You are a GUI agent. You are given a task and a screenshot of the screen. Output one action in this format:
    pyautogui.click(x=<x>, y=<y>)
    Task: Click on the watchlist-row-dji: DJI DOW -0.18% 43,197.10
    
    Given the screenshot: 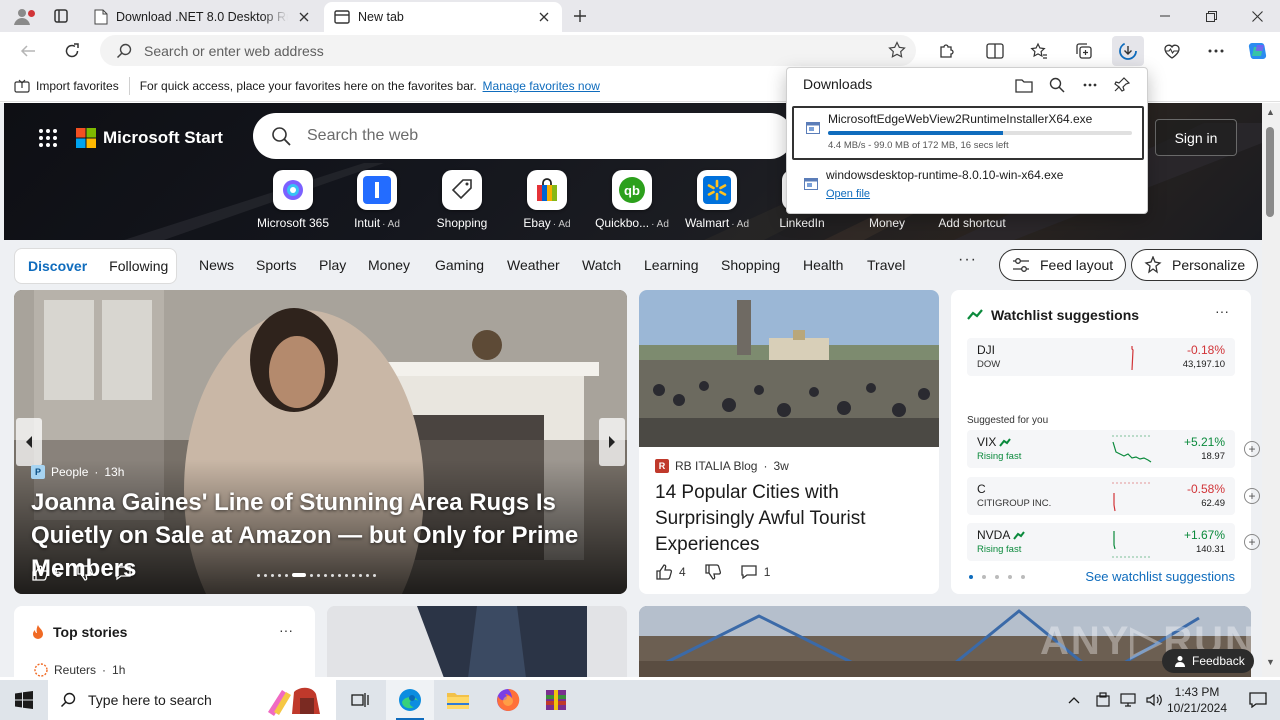 What is the action you would take?
    pyautogui.click(x=1101, y=357)
    